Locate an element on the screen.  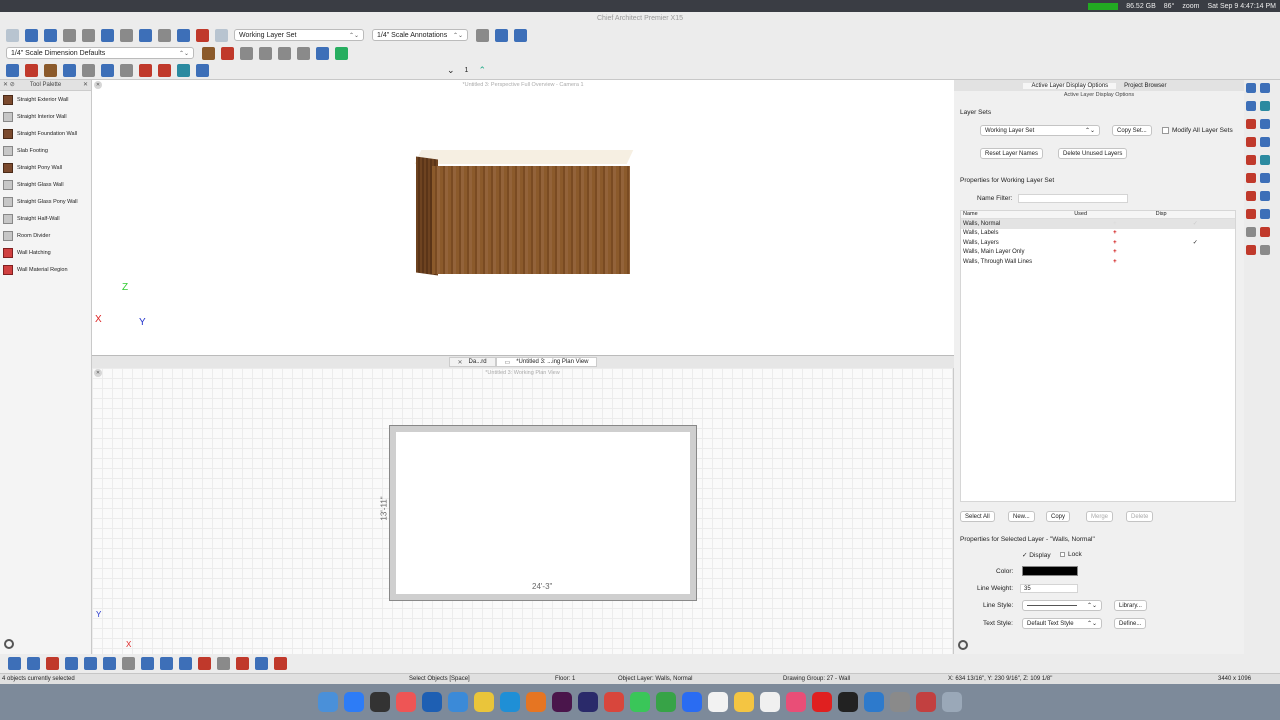
resize-icon is located at coordinates (1265, 196).